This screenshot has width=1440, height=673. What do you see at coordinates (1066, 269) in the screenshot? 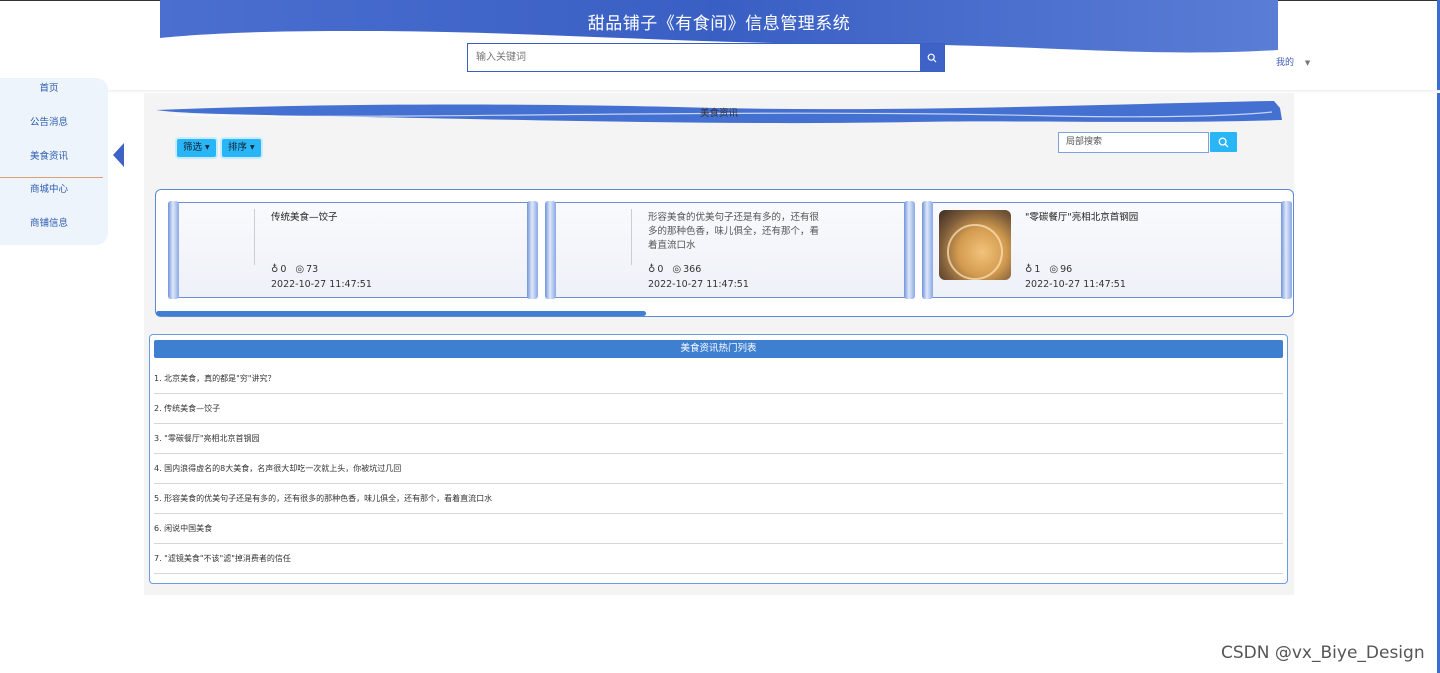
I see `view-count: 96` at bounding box center [1066, 269].